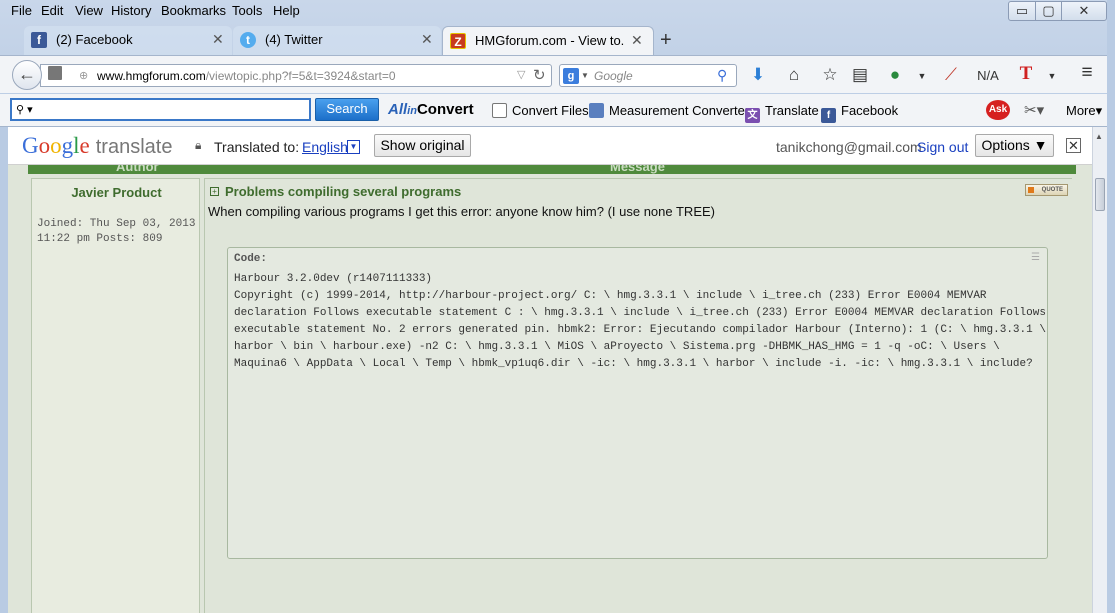  I want to click on tab-twitter: t (4) Twitter ✕, so click(337, 40).